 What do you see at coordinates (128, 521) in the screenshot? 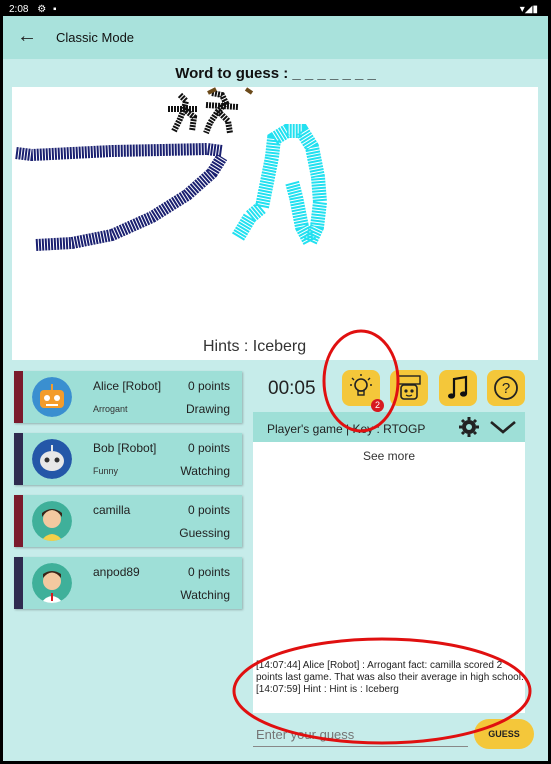
I see `player-card: camilla 0 points Guessing` at bounding box center [128, 521].